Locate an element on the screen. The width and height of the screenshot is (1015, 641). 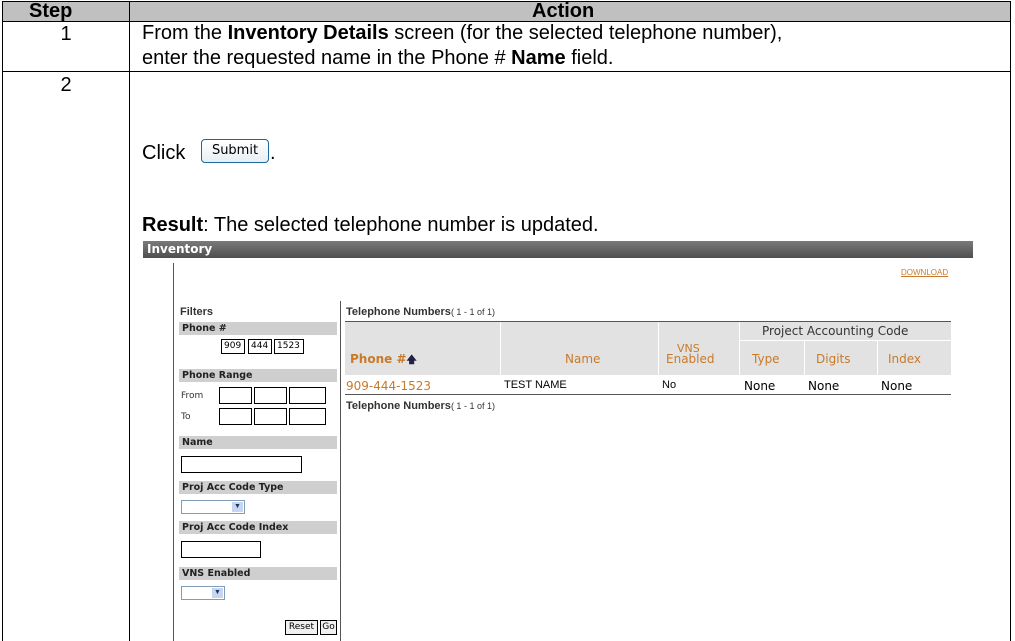
step2-click-text: Click is located at coordinates (164, 153).